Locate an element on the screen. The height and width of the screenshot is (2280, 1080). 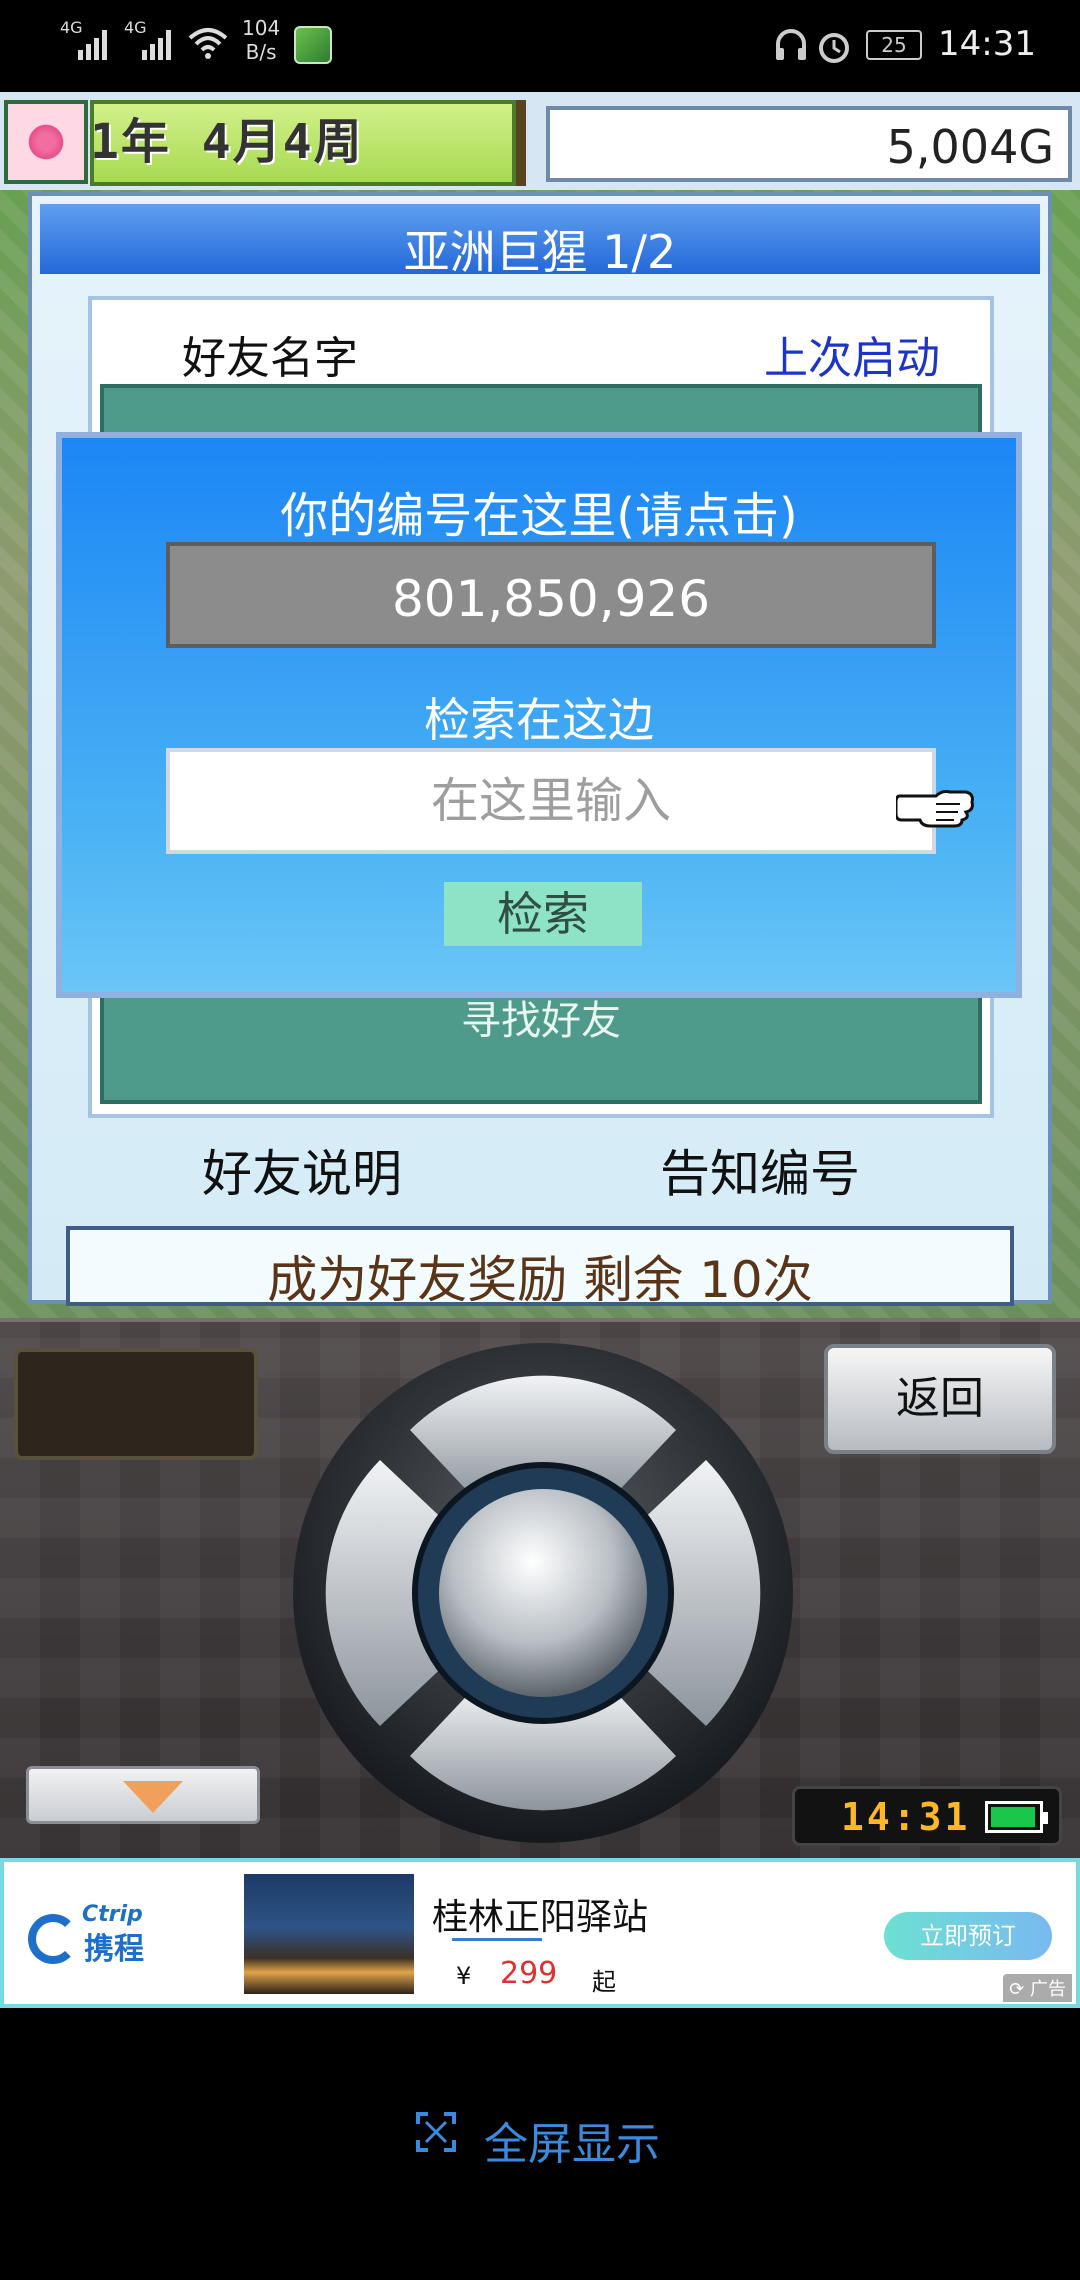
ad-tag: ⟳ 广告 is located at coordinates (1037, 1988).